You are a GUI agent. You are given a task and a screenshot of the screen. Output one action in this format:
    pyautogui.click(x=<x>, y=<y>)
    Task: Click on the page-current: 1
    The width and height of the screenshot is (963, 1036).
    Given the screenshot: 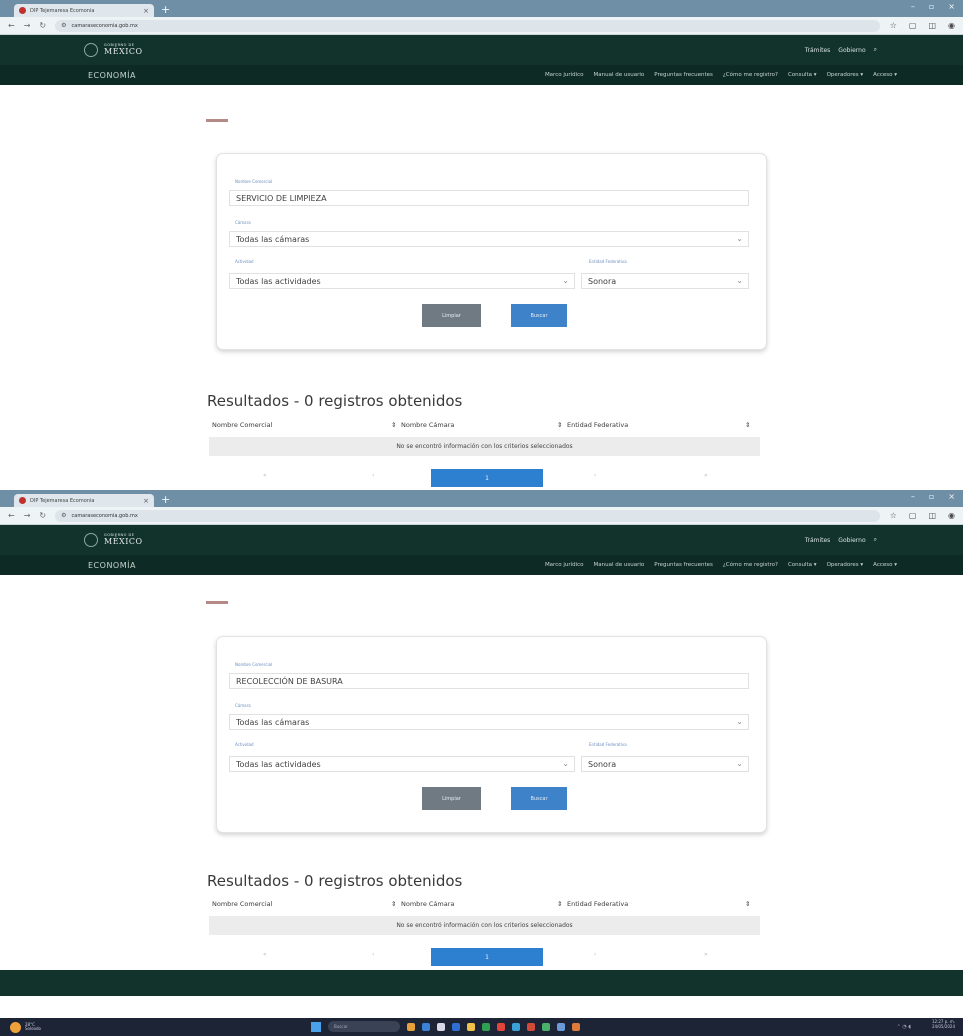 What is the action you would take?
    pyautogui.click(x=487, y=957)
    